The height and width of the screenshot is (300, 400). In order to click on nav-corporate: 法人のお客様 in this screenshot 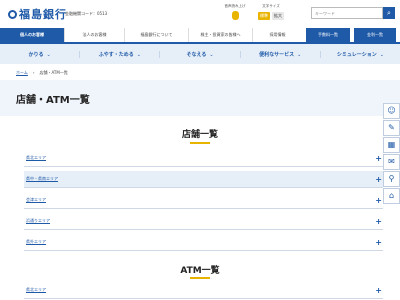, I will do `click(94, 35)`.